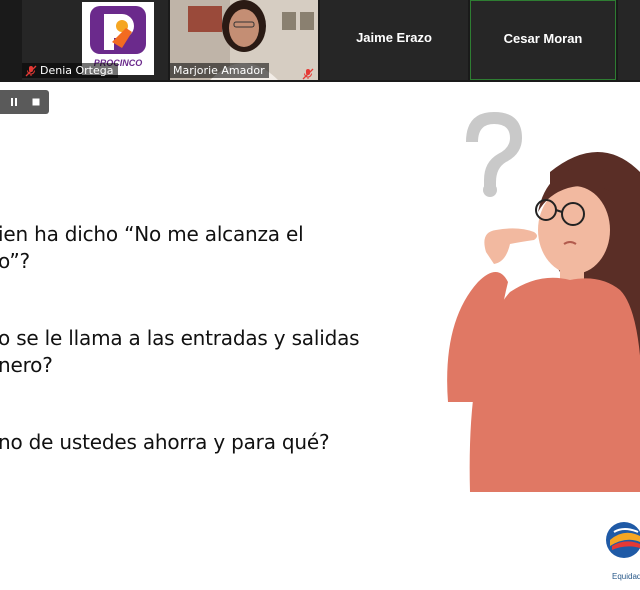 Image resolution: width=640 pixels, height=590 pixels. I want to click on brand-logo-icon, so click(623, 540).